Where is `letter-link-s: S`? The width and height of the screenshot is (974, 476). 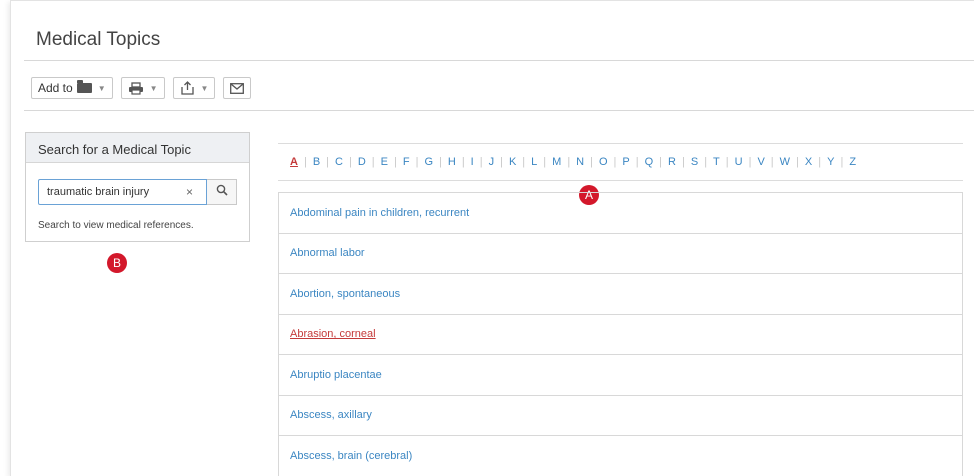 letter-link-s: S is located at coordinates (694, 162).